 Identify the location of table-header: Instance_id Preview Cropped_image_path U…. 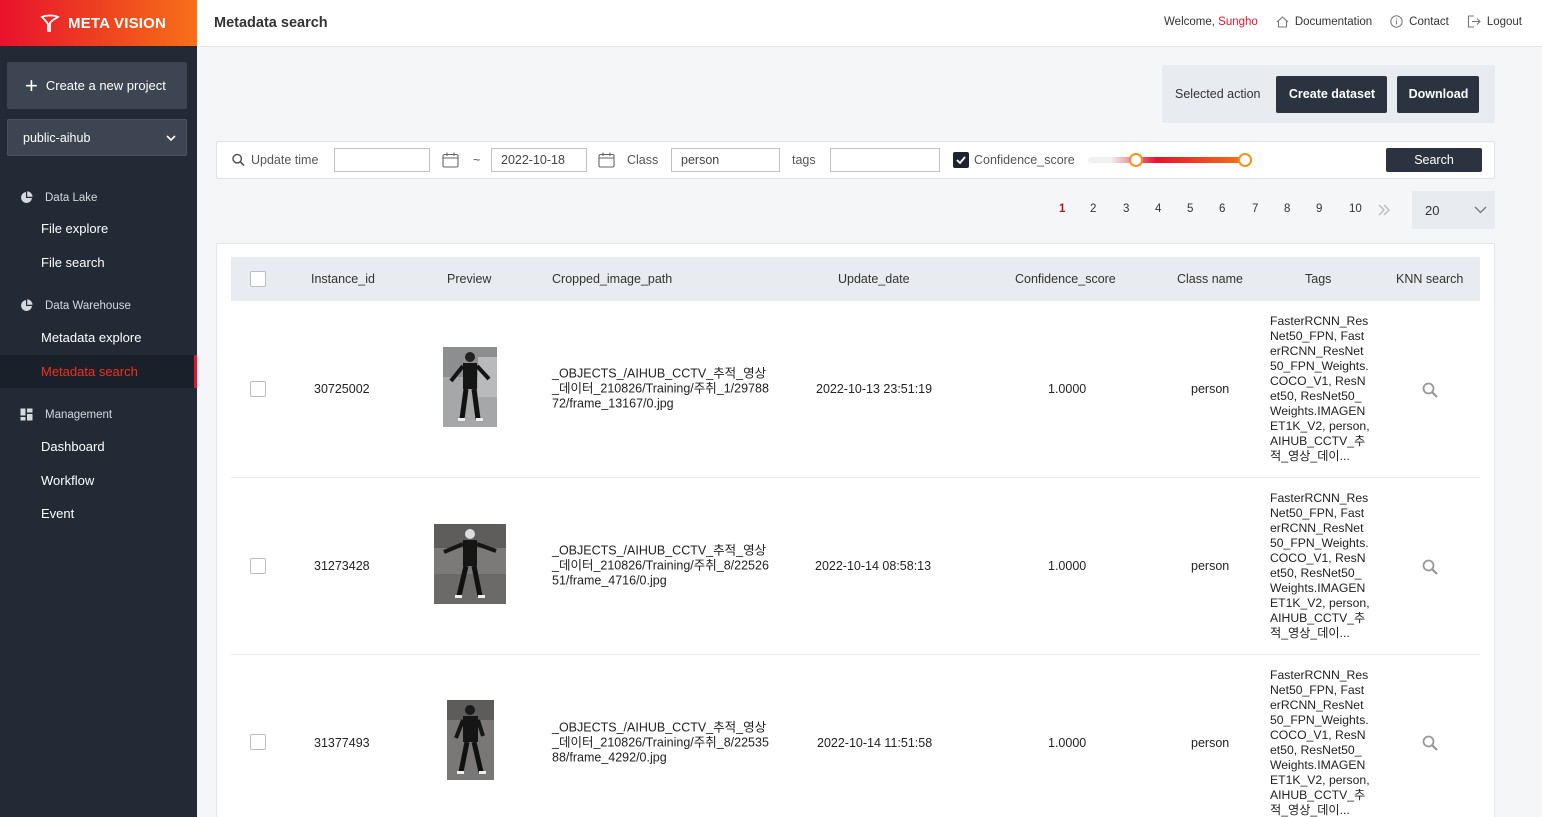
(855, 279).